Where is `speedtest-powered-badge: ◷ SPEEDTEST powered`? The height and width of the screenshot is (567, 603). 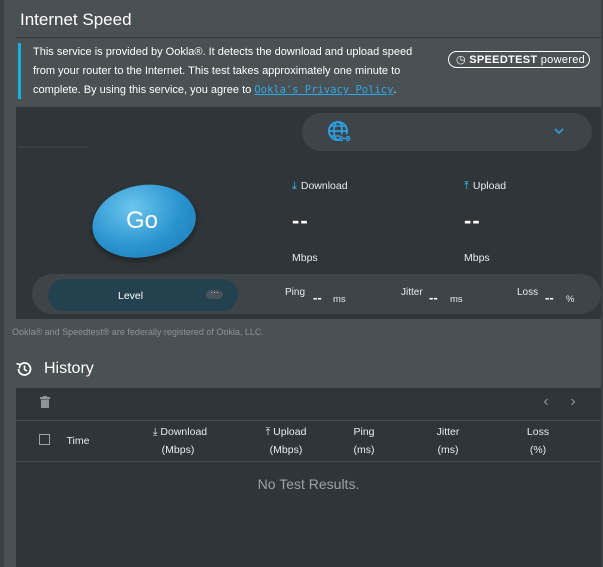
speedtest-powered-badge: ◷ SPEEDTEST powered is located at coordinates (519, 59).